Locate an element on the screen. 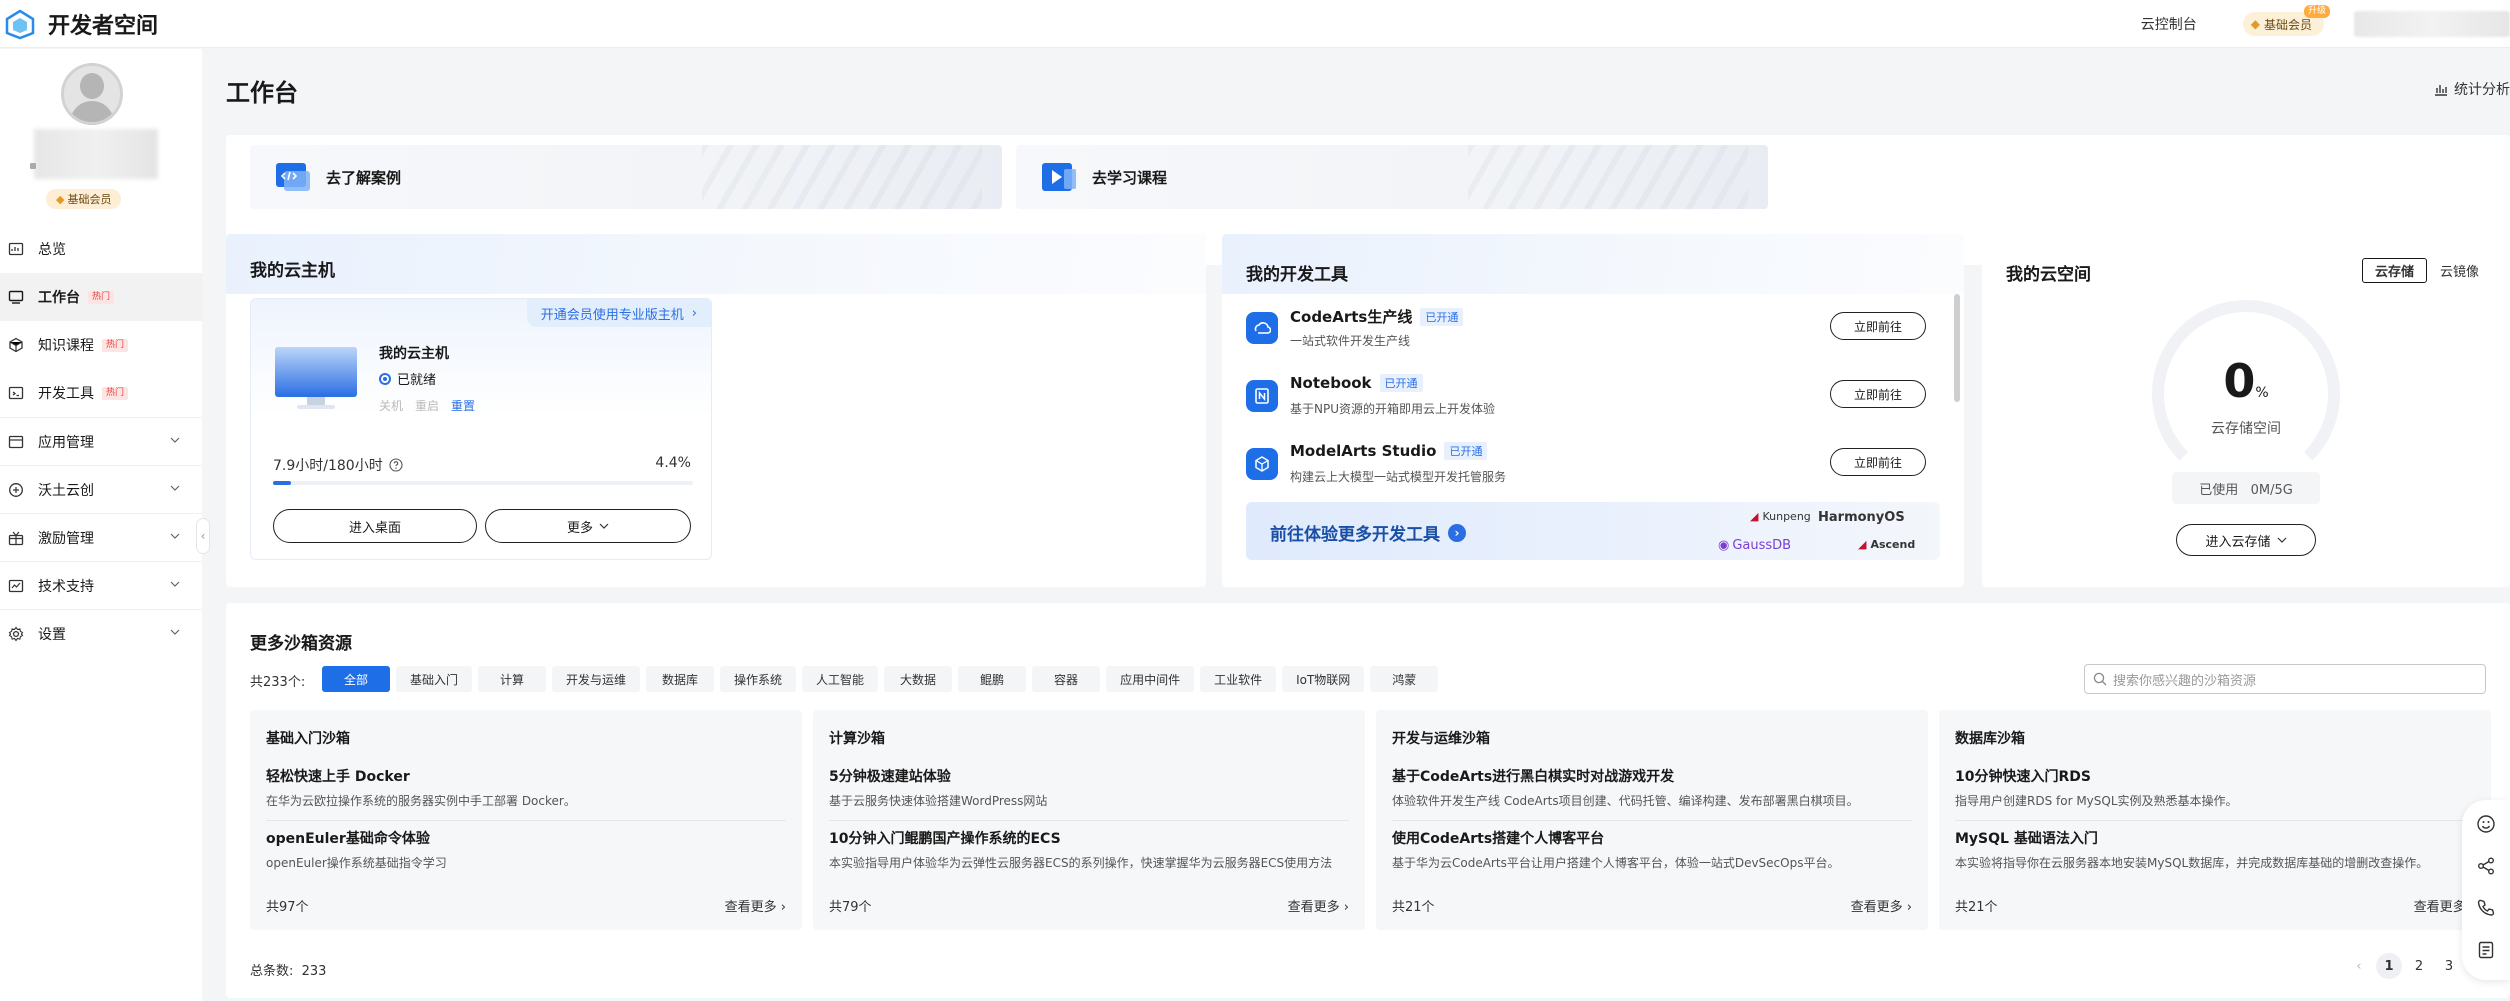  filter-chip: 应用中间件 is located at coordinates (1150, 679).